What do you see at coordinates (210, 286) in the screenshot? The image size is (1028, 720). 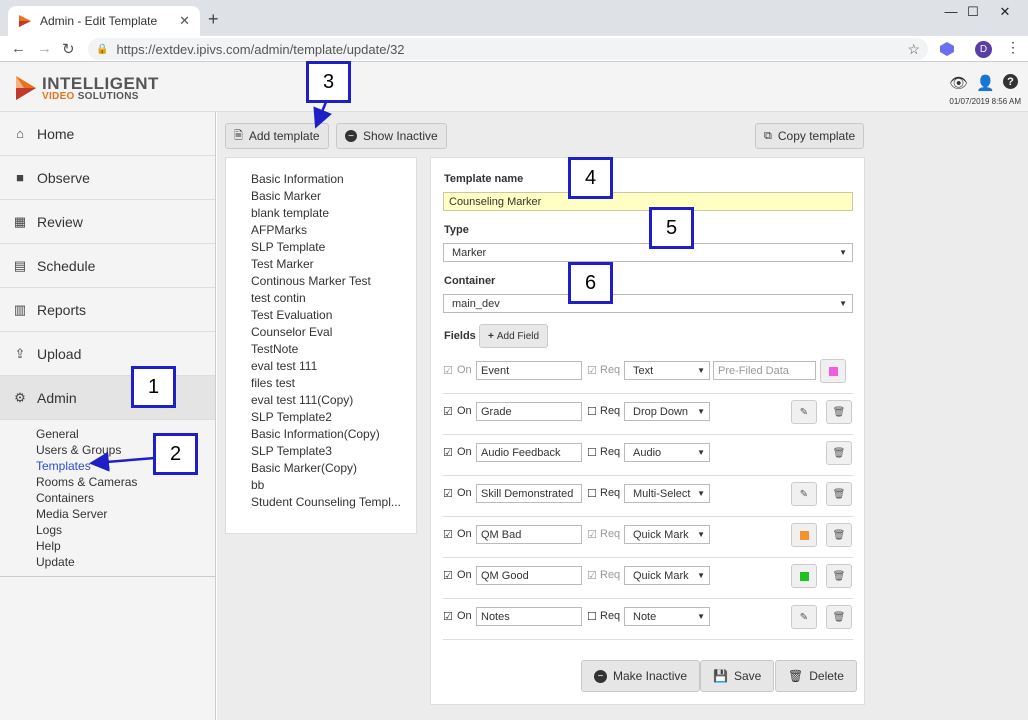 I see `annotation-arrows` at bounding box center [210, 286].